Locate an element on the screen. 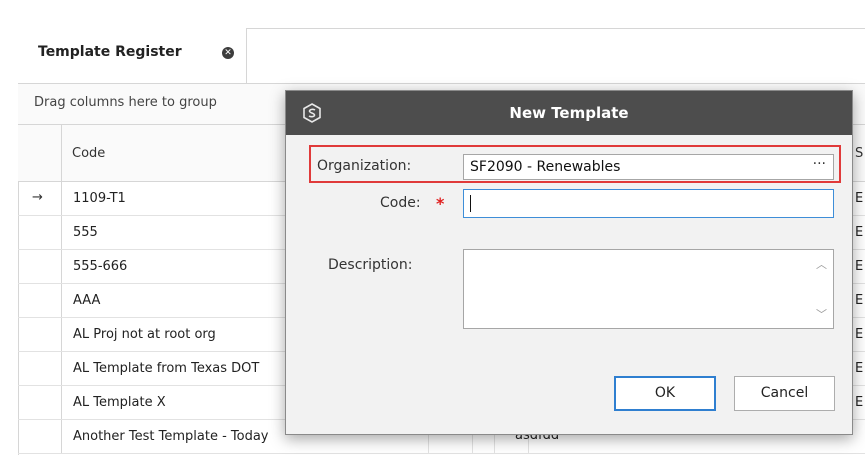  cell-code: 555 is located at coordinates (85, 232).